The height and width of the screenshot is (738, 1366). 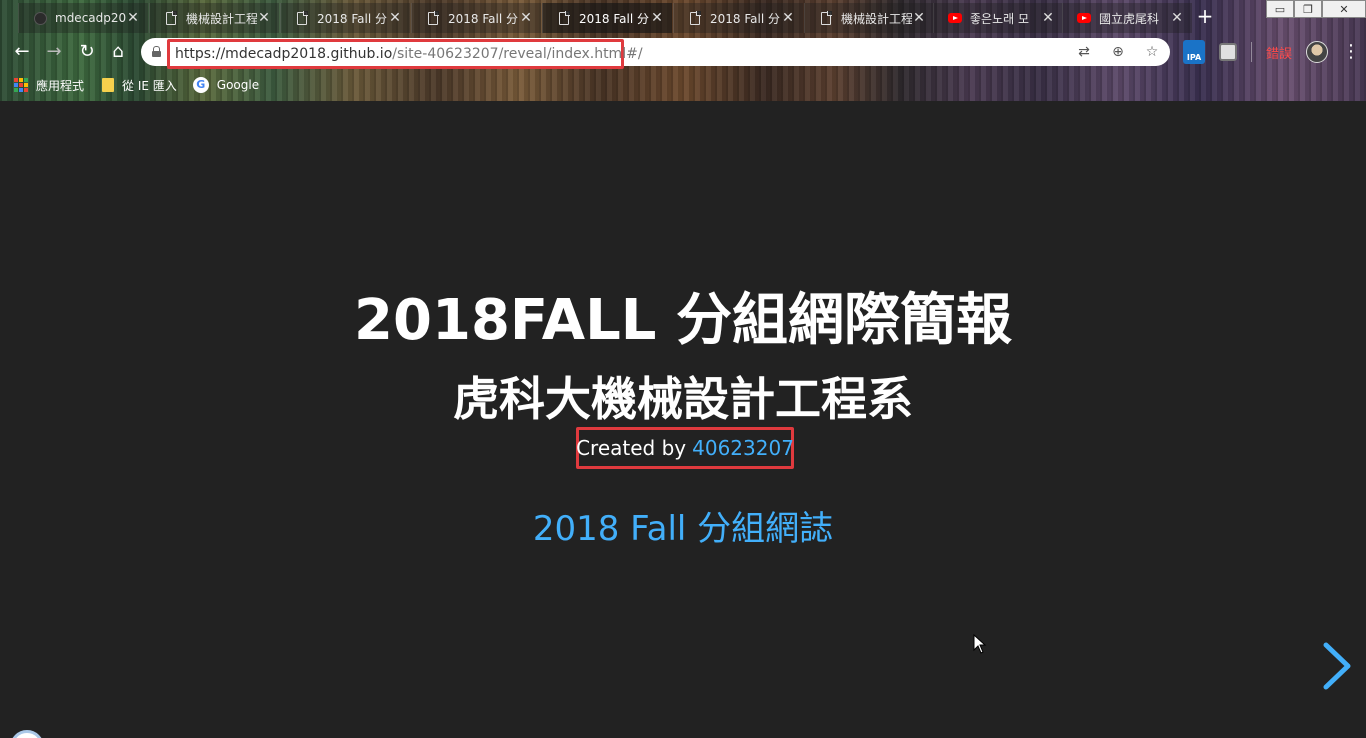 I want to click on tab-0: mdecadp20 ✕, so click(x=83, y=18).